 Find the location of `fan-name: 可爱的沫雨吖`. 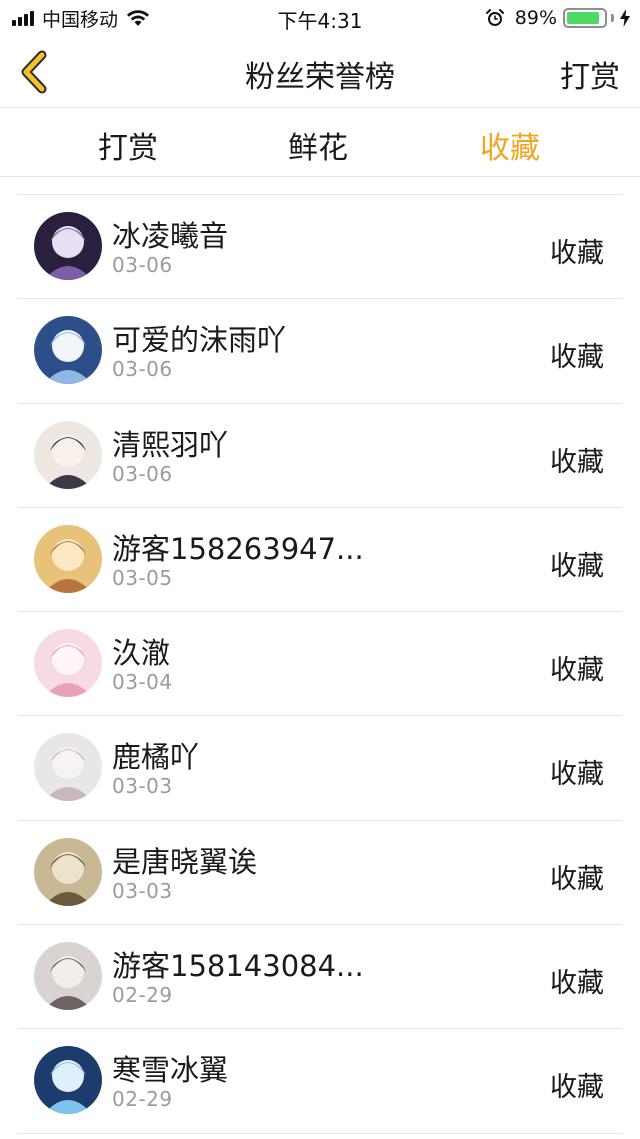

fan-name: 可爱的沫雨吖 is located at coordinates (199, 340).